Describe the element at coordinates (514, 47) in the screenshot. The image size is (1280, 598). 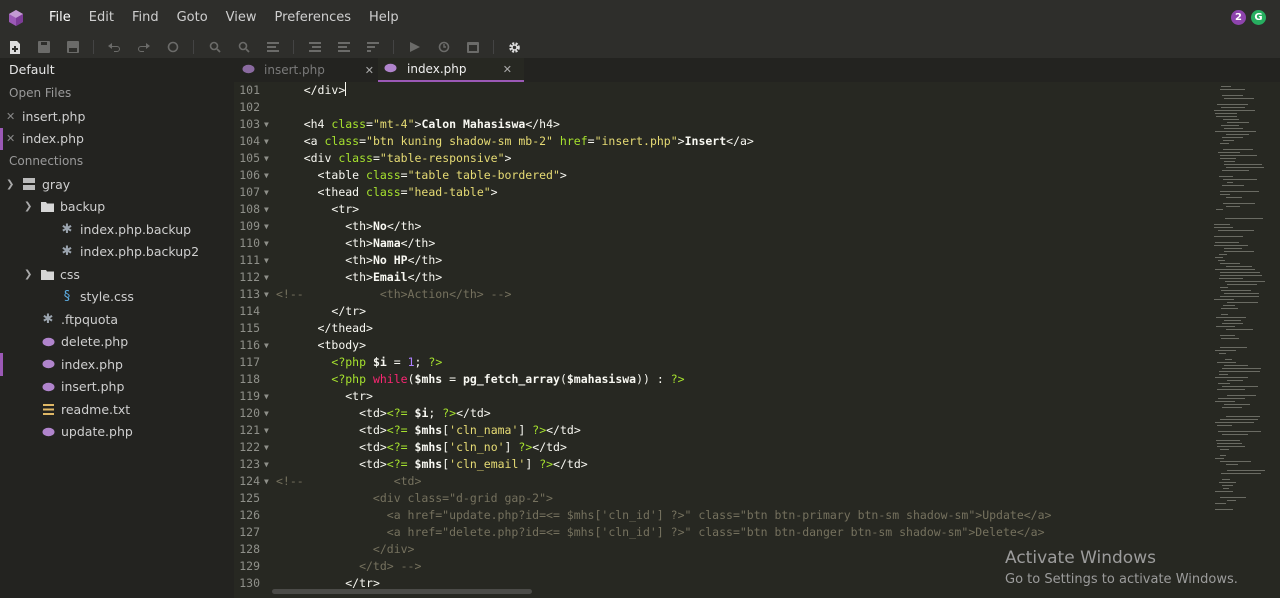
I see `settings-icon` at that location.